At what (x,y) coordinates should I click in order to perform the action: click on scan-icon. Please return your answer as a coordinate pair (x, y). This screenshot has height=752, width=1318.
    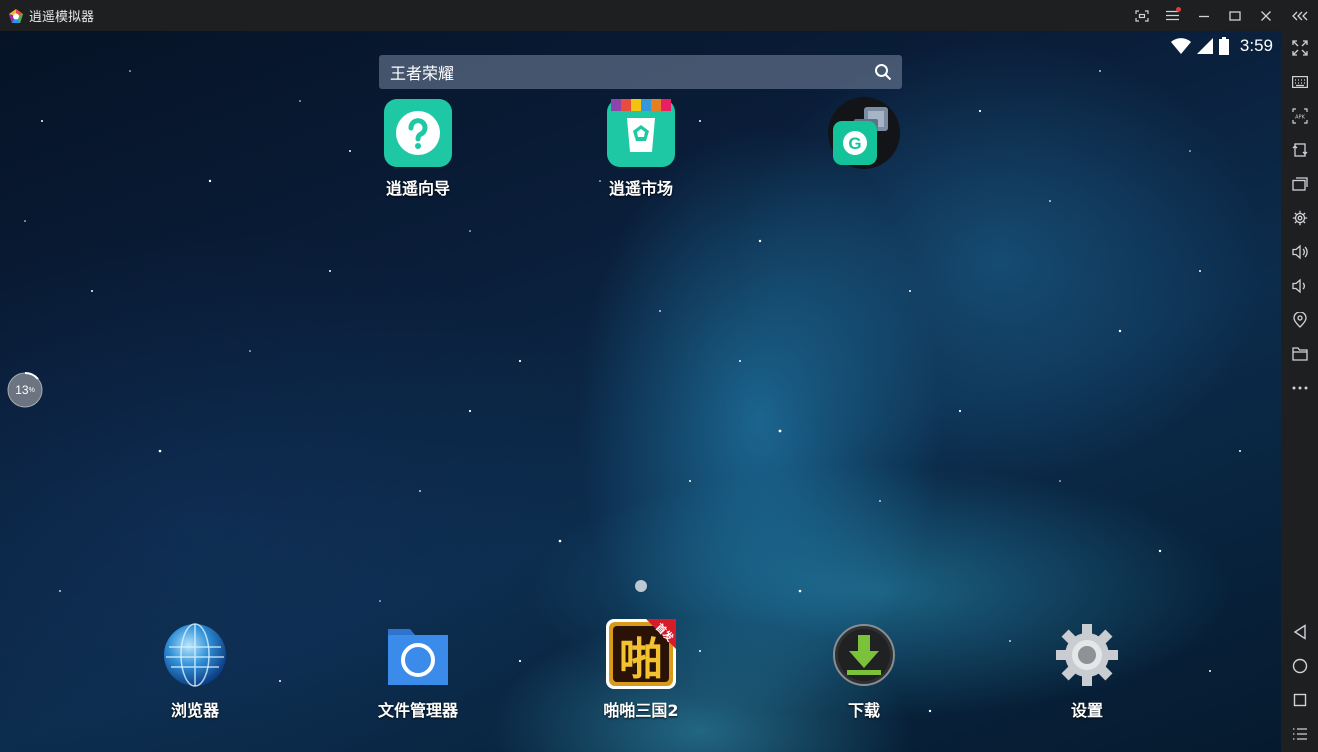
    Looking at the image, I should click on (1141, 15).